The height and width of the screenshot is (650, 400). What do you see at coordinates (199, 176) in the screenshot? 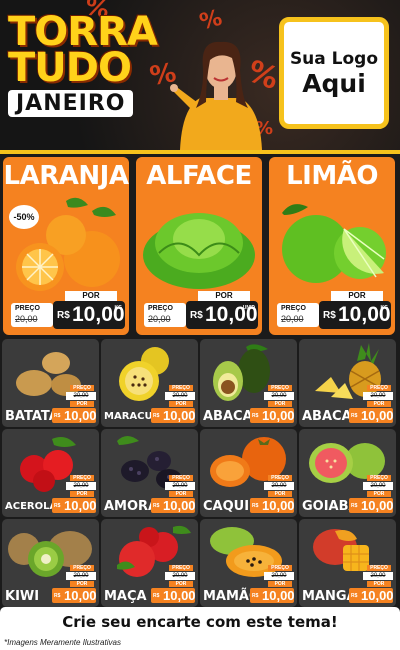
I see `product-name: ALFACE` at bounding box center [199, 176].